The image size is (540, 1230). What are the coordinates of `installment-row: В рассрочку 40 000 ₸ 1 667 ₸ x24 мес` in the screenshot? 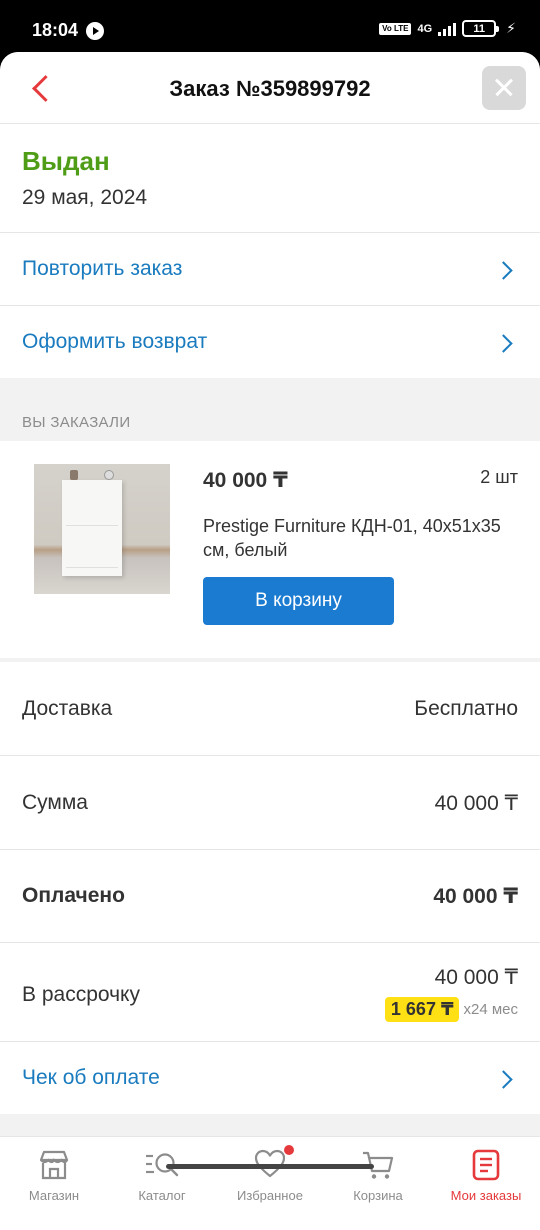 It's located at (270, 992).